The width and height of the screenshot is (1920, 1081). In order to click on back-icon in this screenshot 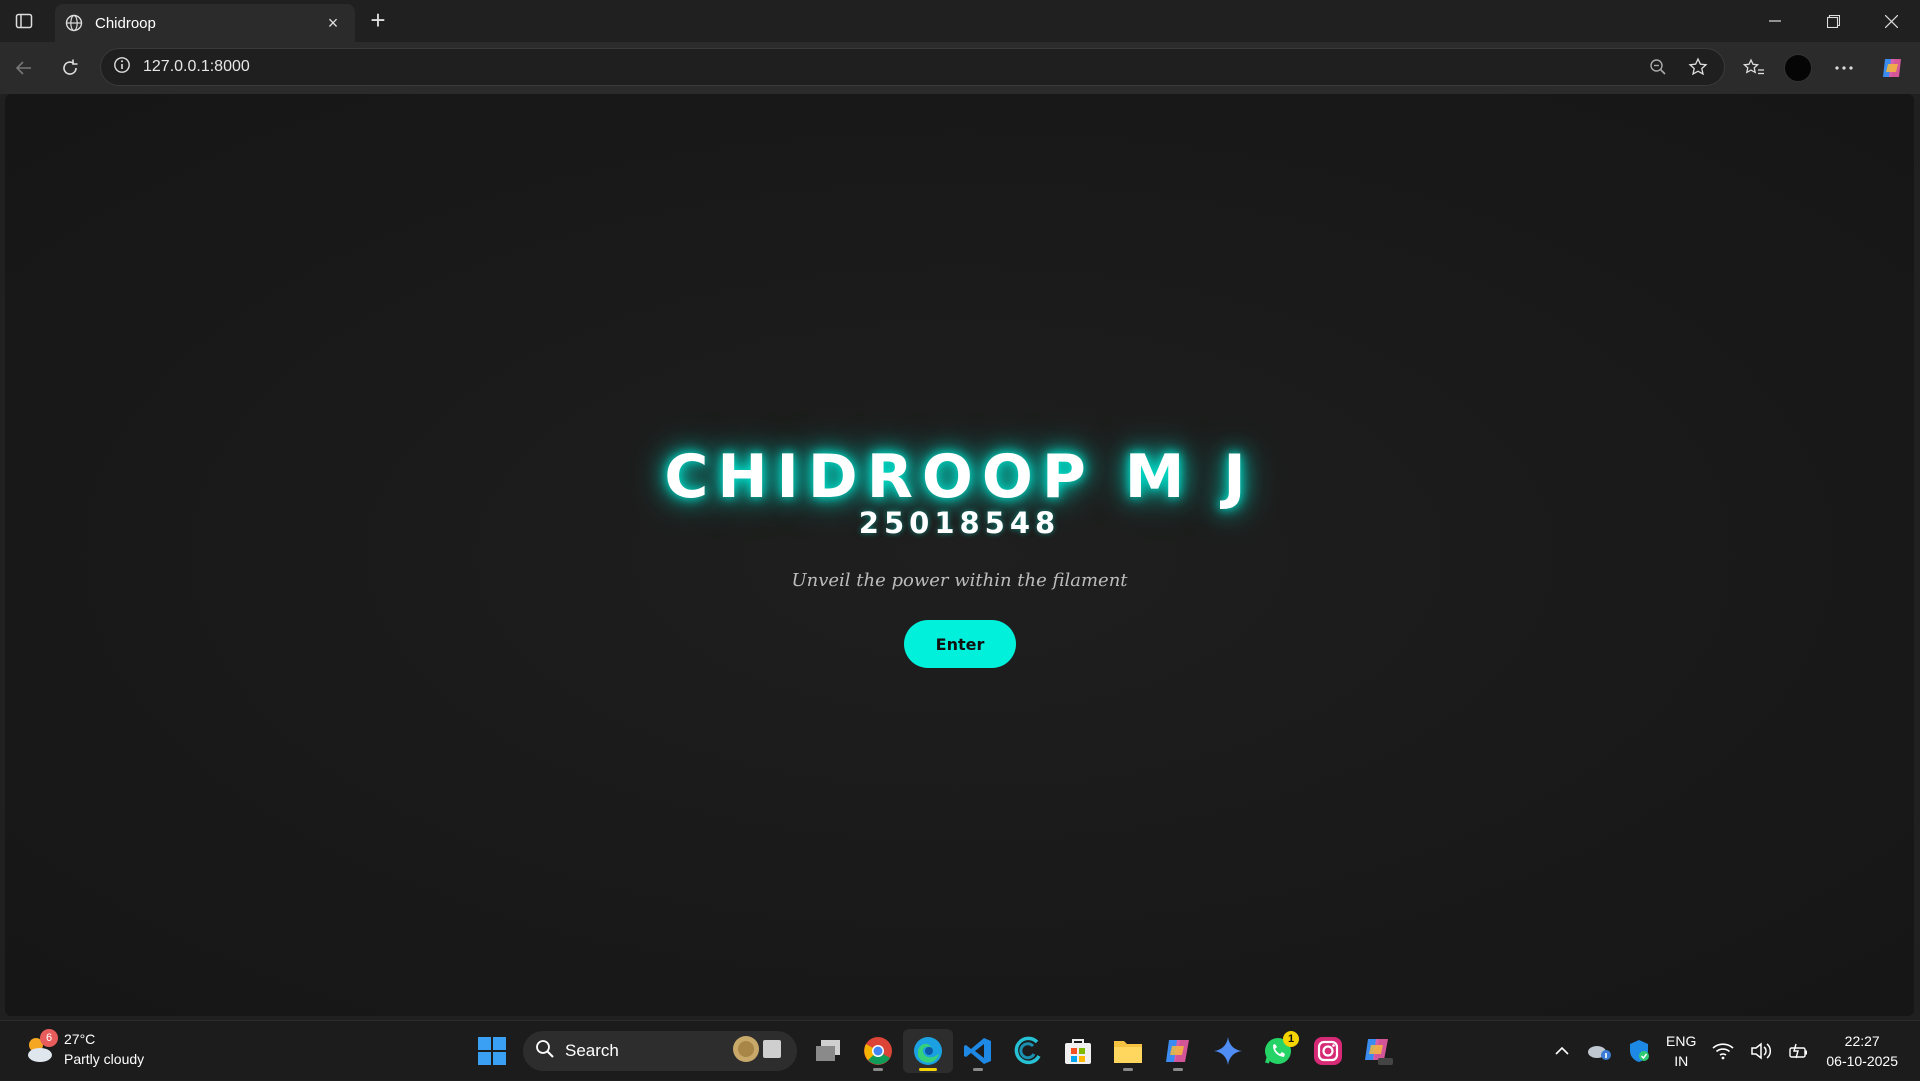, I will do `click(24, 68)`.